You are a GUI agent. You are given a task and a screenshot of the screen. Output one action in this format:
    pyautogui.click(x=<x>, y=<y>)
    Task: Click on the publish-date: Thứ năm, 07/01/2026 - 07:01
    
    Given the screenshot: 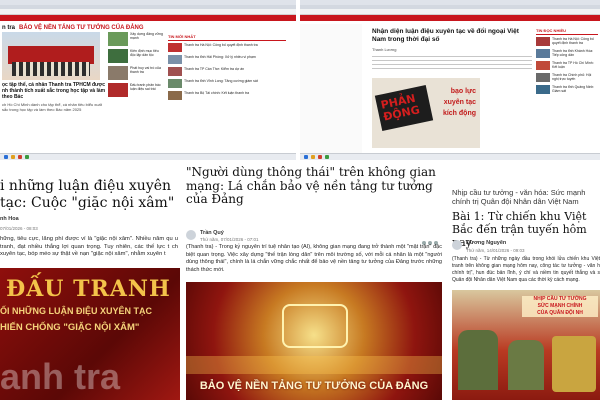 What is the action you would take?
    pyautogui.click(x=229, y=239)
    